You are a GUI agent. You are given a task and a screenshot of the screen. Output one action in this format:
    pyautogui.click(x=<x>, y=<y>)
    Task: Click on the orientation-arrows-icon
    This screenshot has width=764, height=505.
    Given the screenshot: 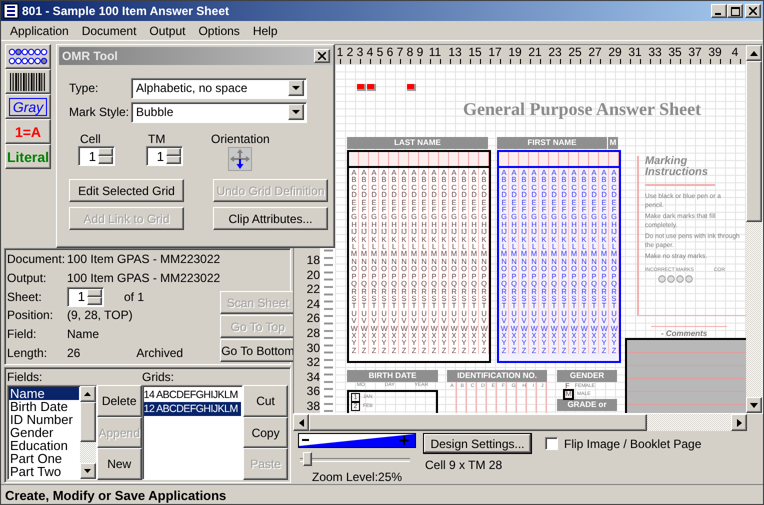 What is the action you would take?
    pyautogui.click(x=240, y=159)
    